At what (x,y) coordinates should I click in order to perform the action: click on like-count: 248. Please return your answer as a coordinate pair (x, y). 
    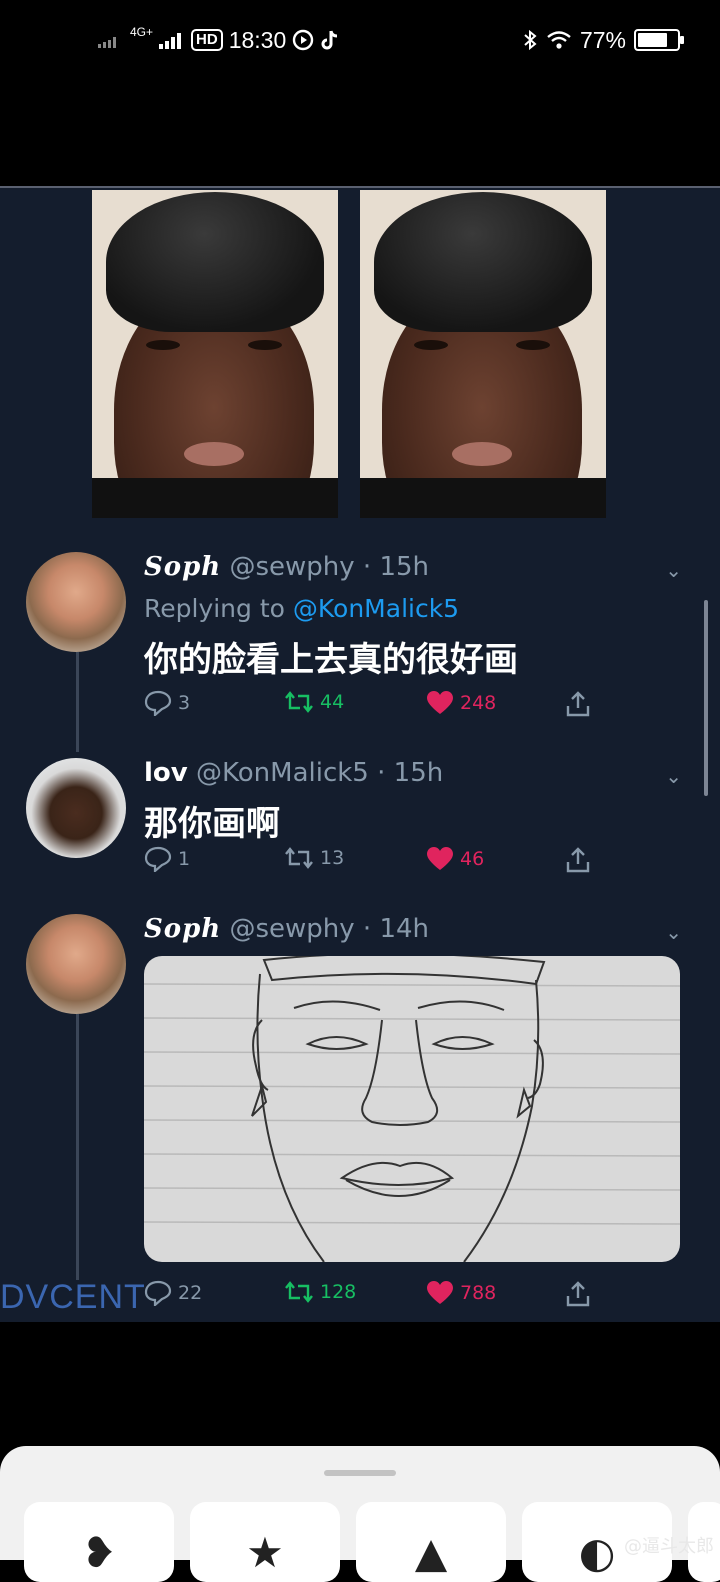
    Looking at the image, I should click on (478, 703).